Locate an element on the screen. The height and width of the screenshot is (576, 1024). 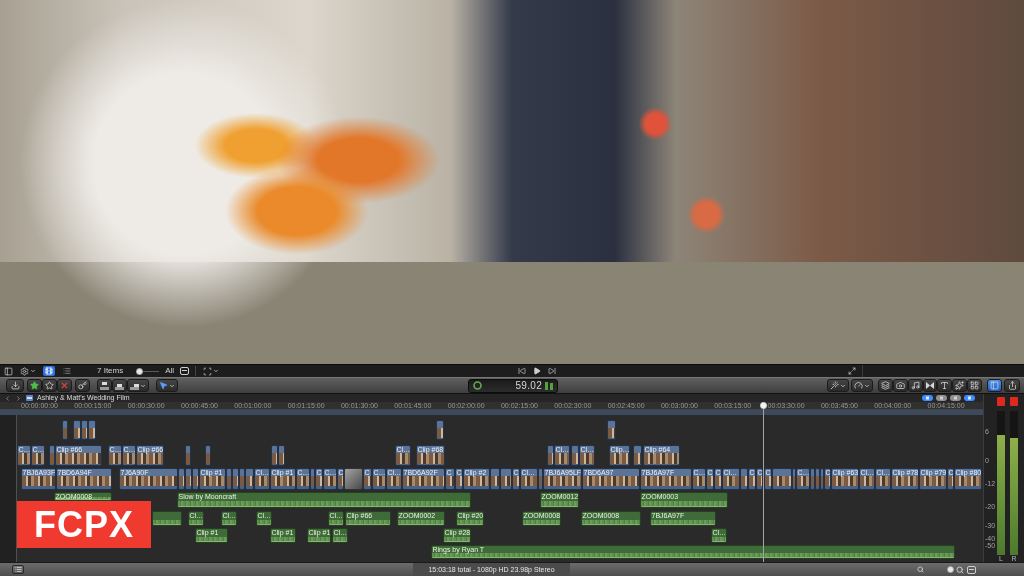
import-button is located at coordinates (15, 385).